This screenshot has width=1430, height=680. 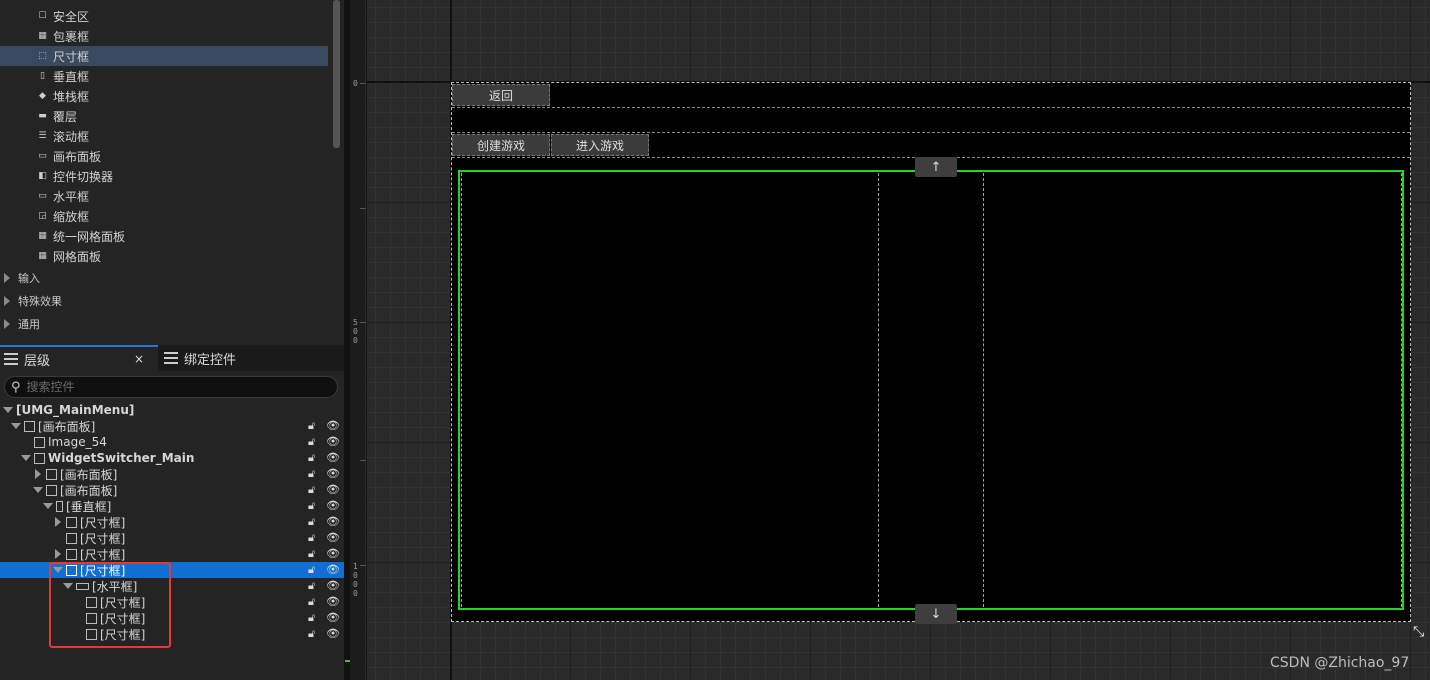 I want to click on palette-item-size-box: ⬚ 尺寸框, so click(x=164, y=56).